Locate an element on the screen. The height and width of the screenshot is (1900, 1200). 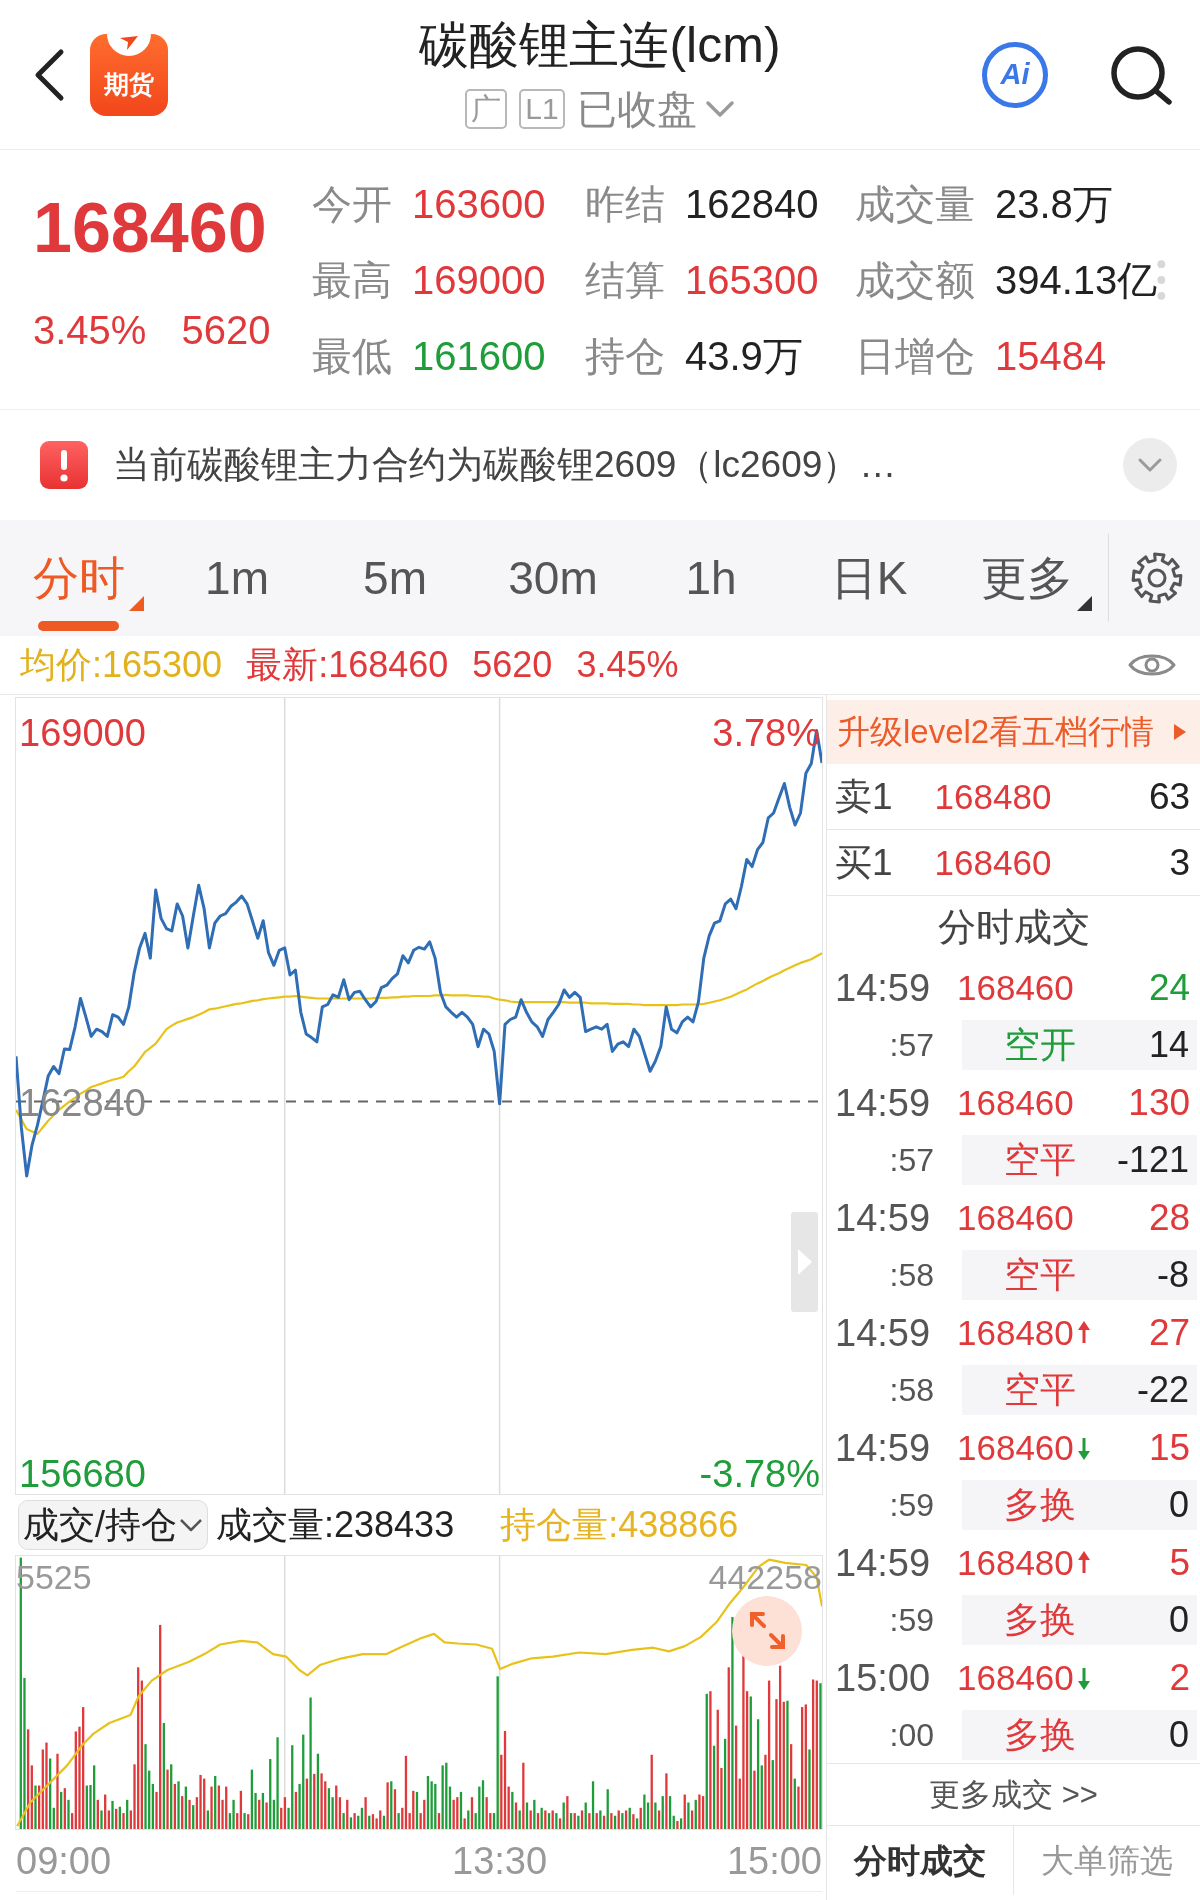
tag-label: 广 is located at coordinates (486, 109).